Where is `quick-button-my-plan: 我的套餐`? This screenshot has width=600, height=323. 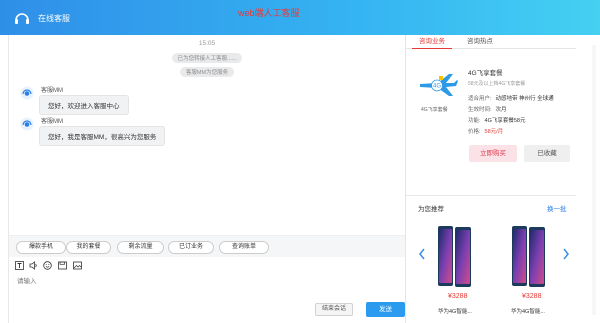 quick-button-my-plan: 我的套餐 is located at coordinates (88, 247).